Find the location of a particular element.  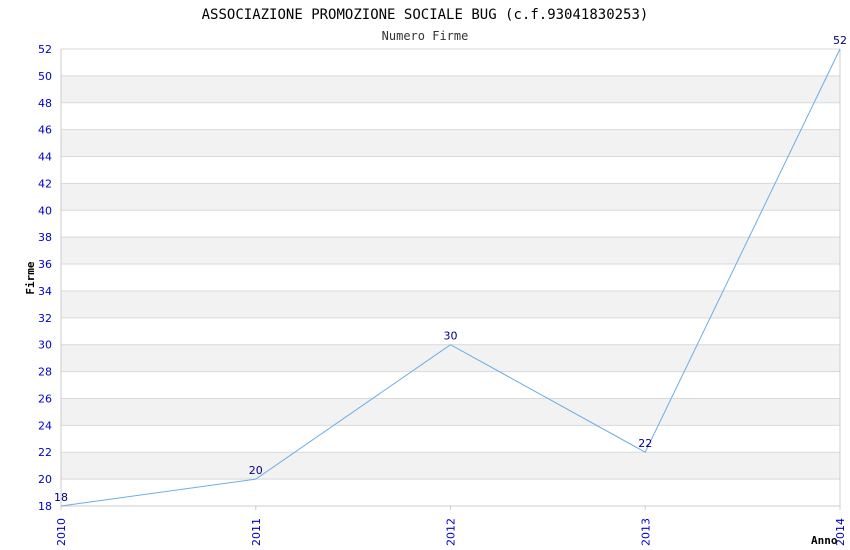

y-tick-label: 20 is located at coordinates (45, 479).